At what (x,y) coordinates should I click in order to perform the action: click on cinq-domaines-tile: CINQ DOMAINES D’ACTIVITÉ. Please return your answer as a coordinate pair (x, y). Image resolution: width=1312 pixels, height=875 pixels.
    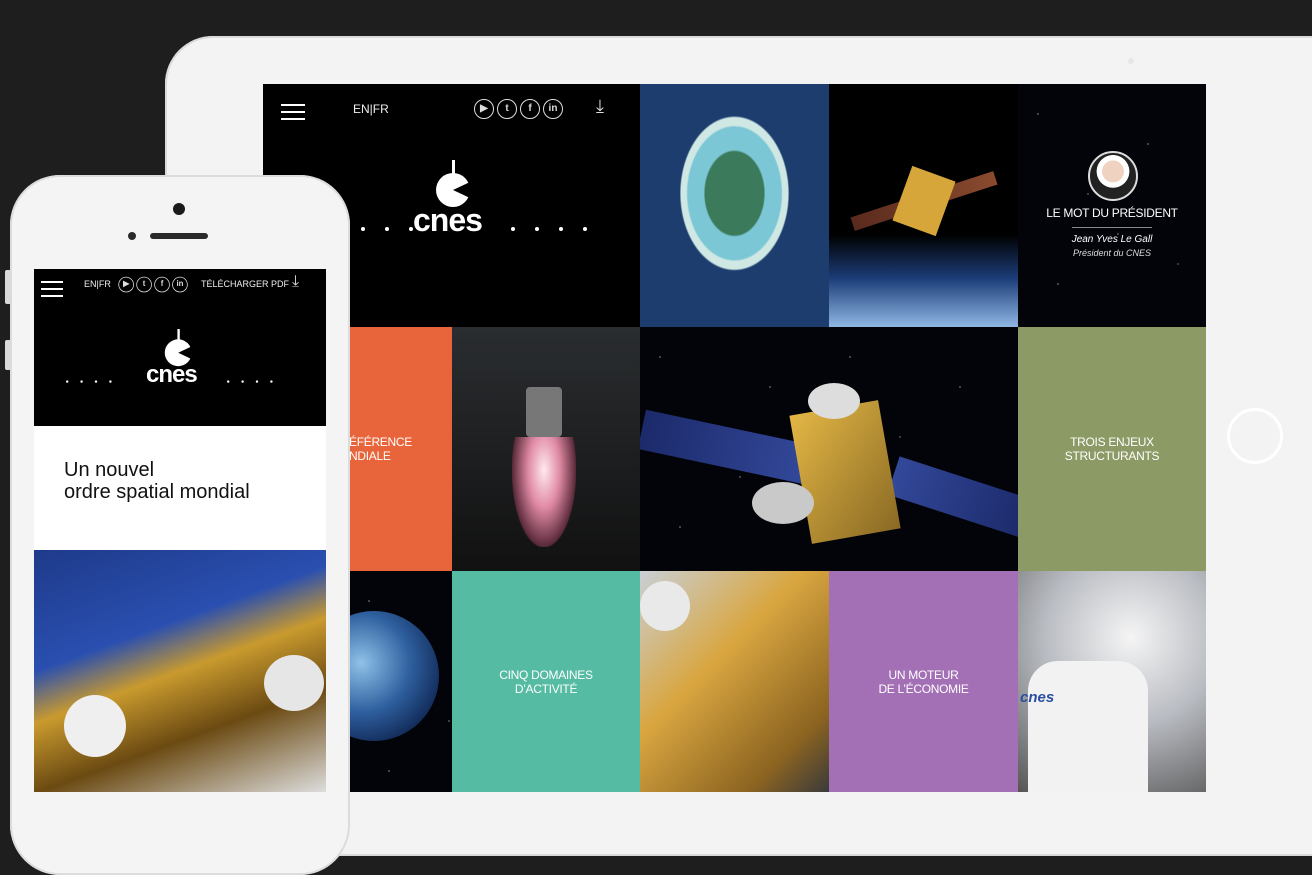
    Looking at the image, I should click on (546, 681).